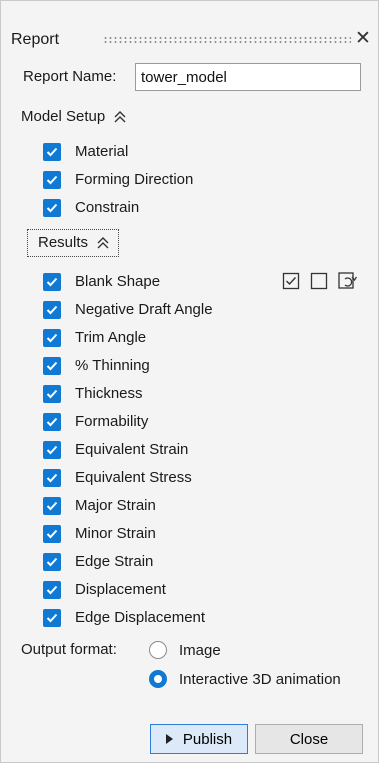 This screenshot has width=381, height=765. I want to click on checkbox-label: Edge Strain, so click(114, 561).